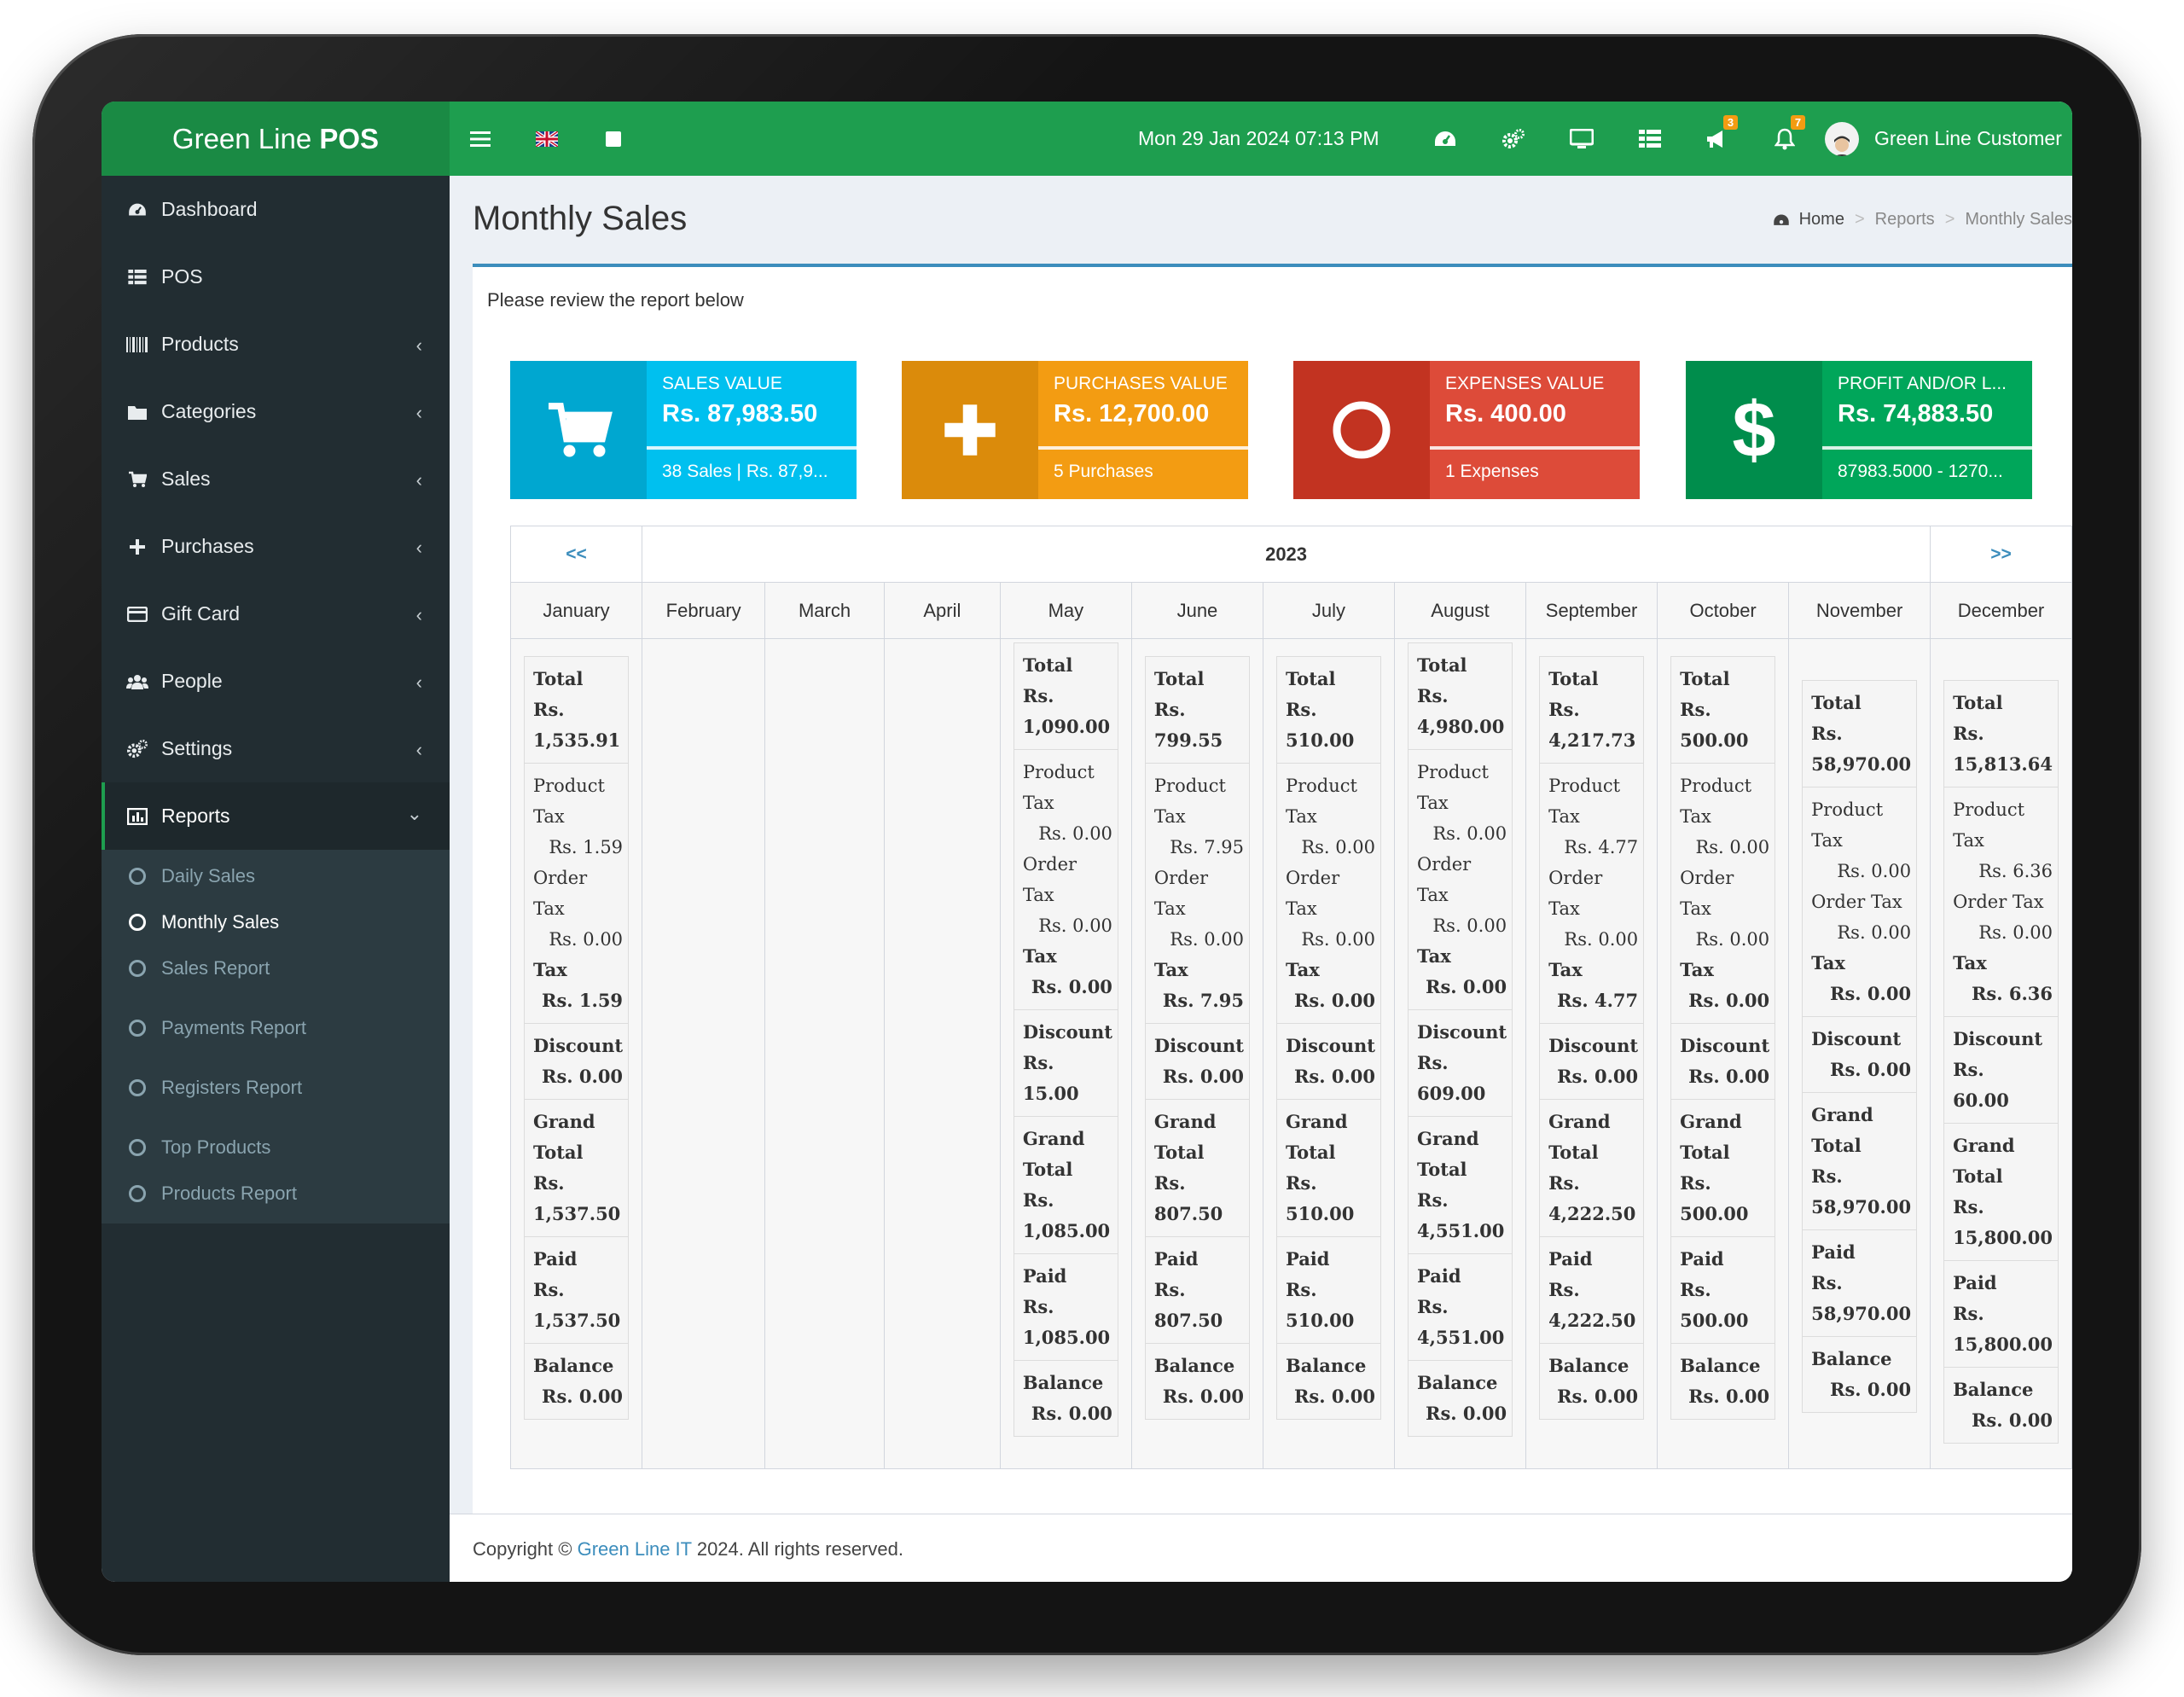  What do you see at coordinates (1860, 1283) in the screenshot?
I see `paid-segment: Paid Rs. 58,970.00` at bounding box center [1860, 1283].